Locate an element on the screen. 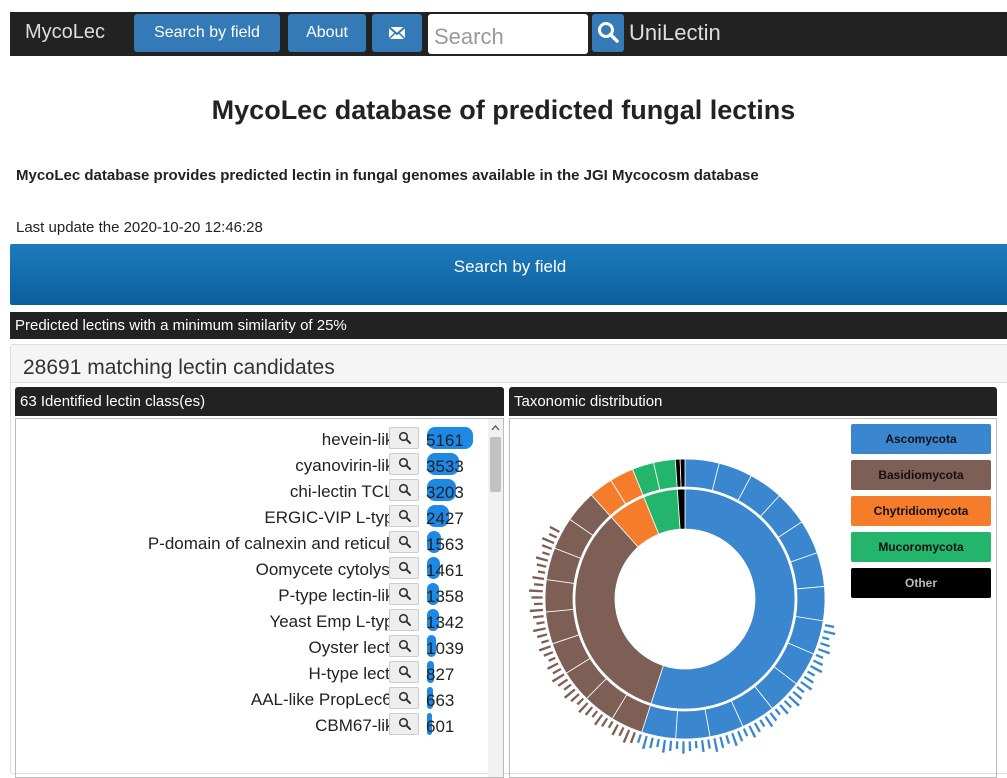 This screenshot has width=1007, height=778. brand-link: MycoLec is located at coordinates (65, 32).